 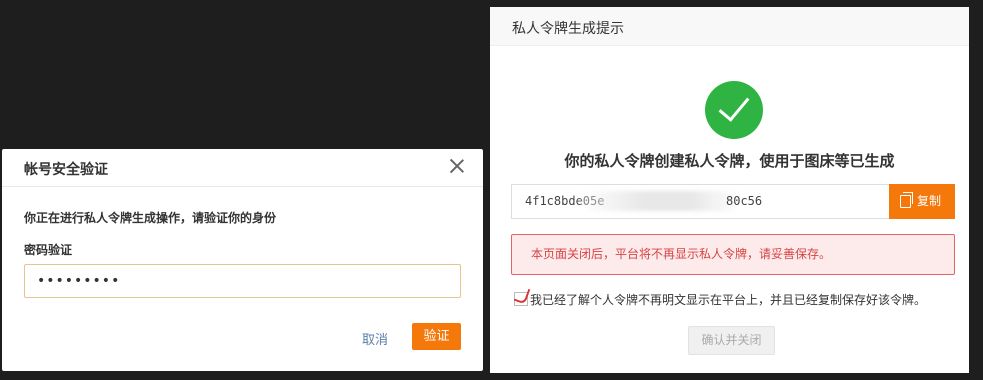 What do you see at coordinates (521, 299) in the screenshot?
I see `acknowledge-checkbox` at bounding box center [521, 299].